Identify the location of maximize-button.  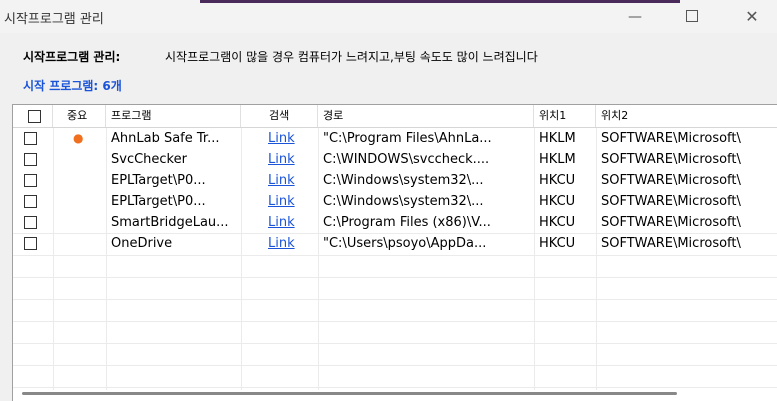
(692, 17).